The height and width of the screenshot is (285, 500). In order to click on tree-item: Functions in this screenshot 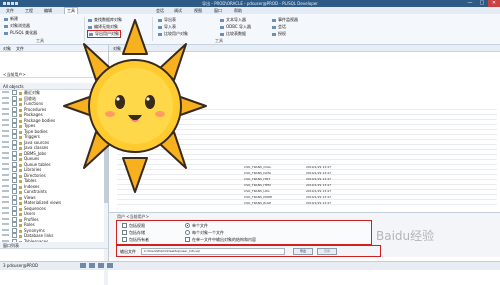, I will do `click(27, 103)`.